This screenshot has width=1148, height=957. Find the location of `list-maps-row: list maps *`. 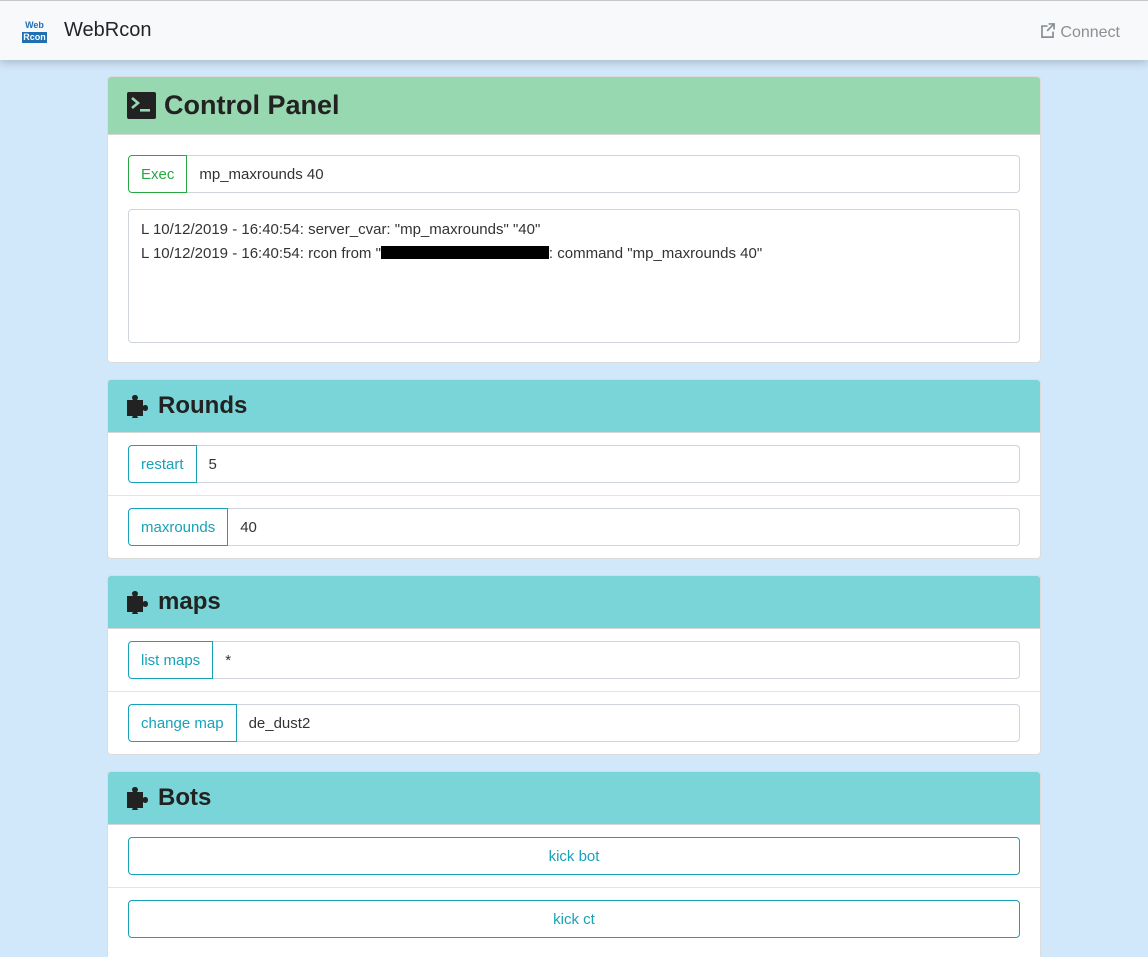

list-maps-row: list maps * is located at coordinates (574, 660).